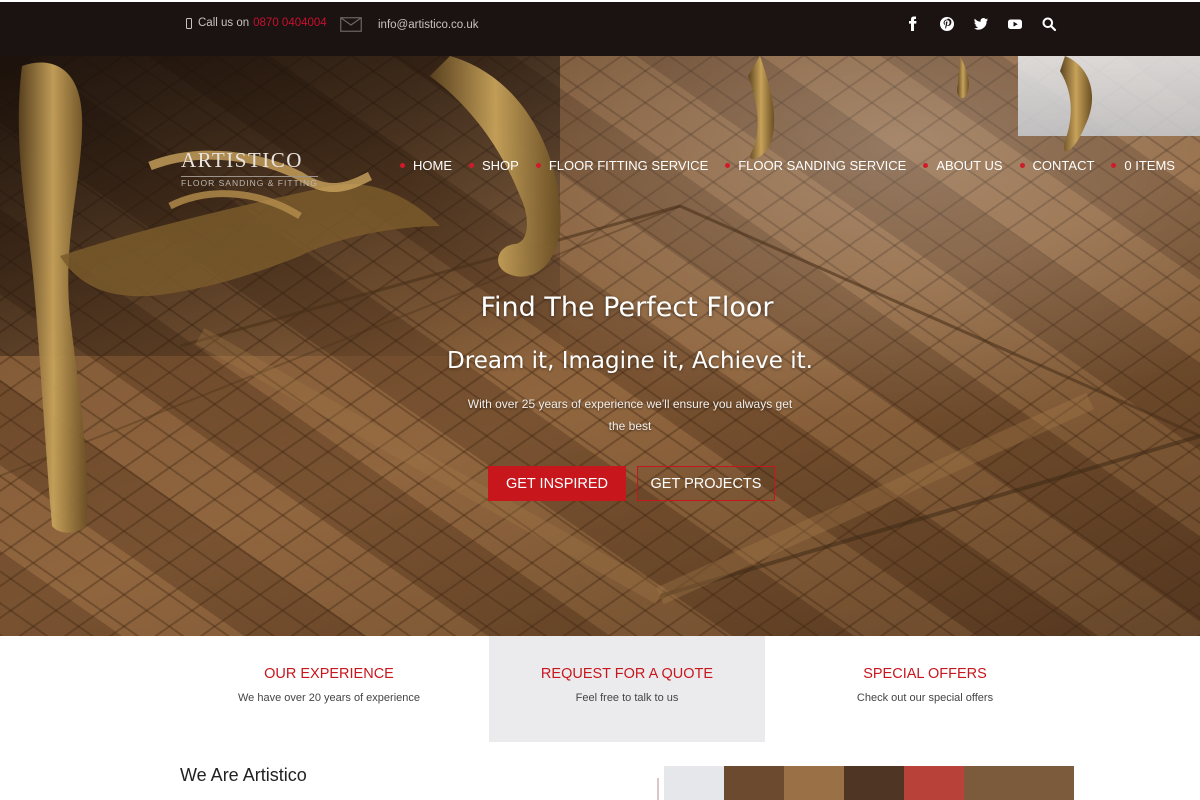  What do you see at coordinates (969, 165) in the screenshot?
I see `nav-item-label: ABOUT US` at bounding box center [969, 165].